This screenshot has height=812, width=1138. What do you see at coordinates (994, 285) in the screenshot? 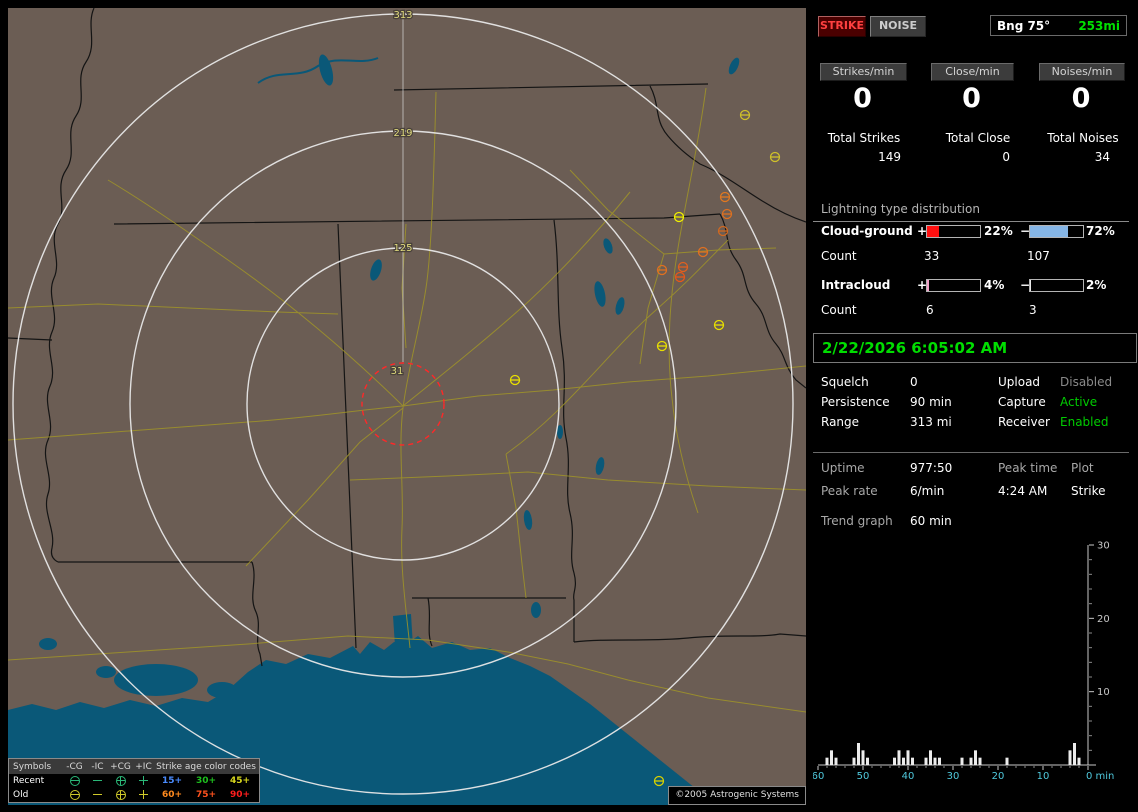
I see `ic-pos-pct: 4%` at bounding box center [994, 285].